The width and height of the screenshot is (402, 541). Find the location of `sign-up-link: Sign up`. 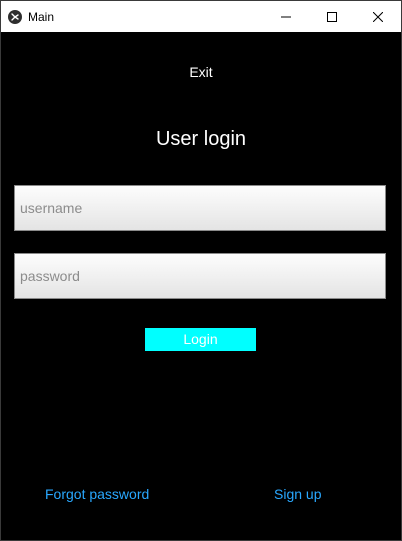

sign-up-link: Sign up is located at coordinates (297, 494).